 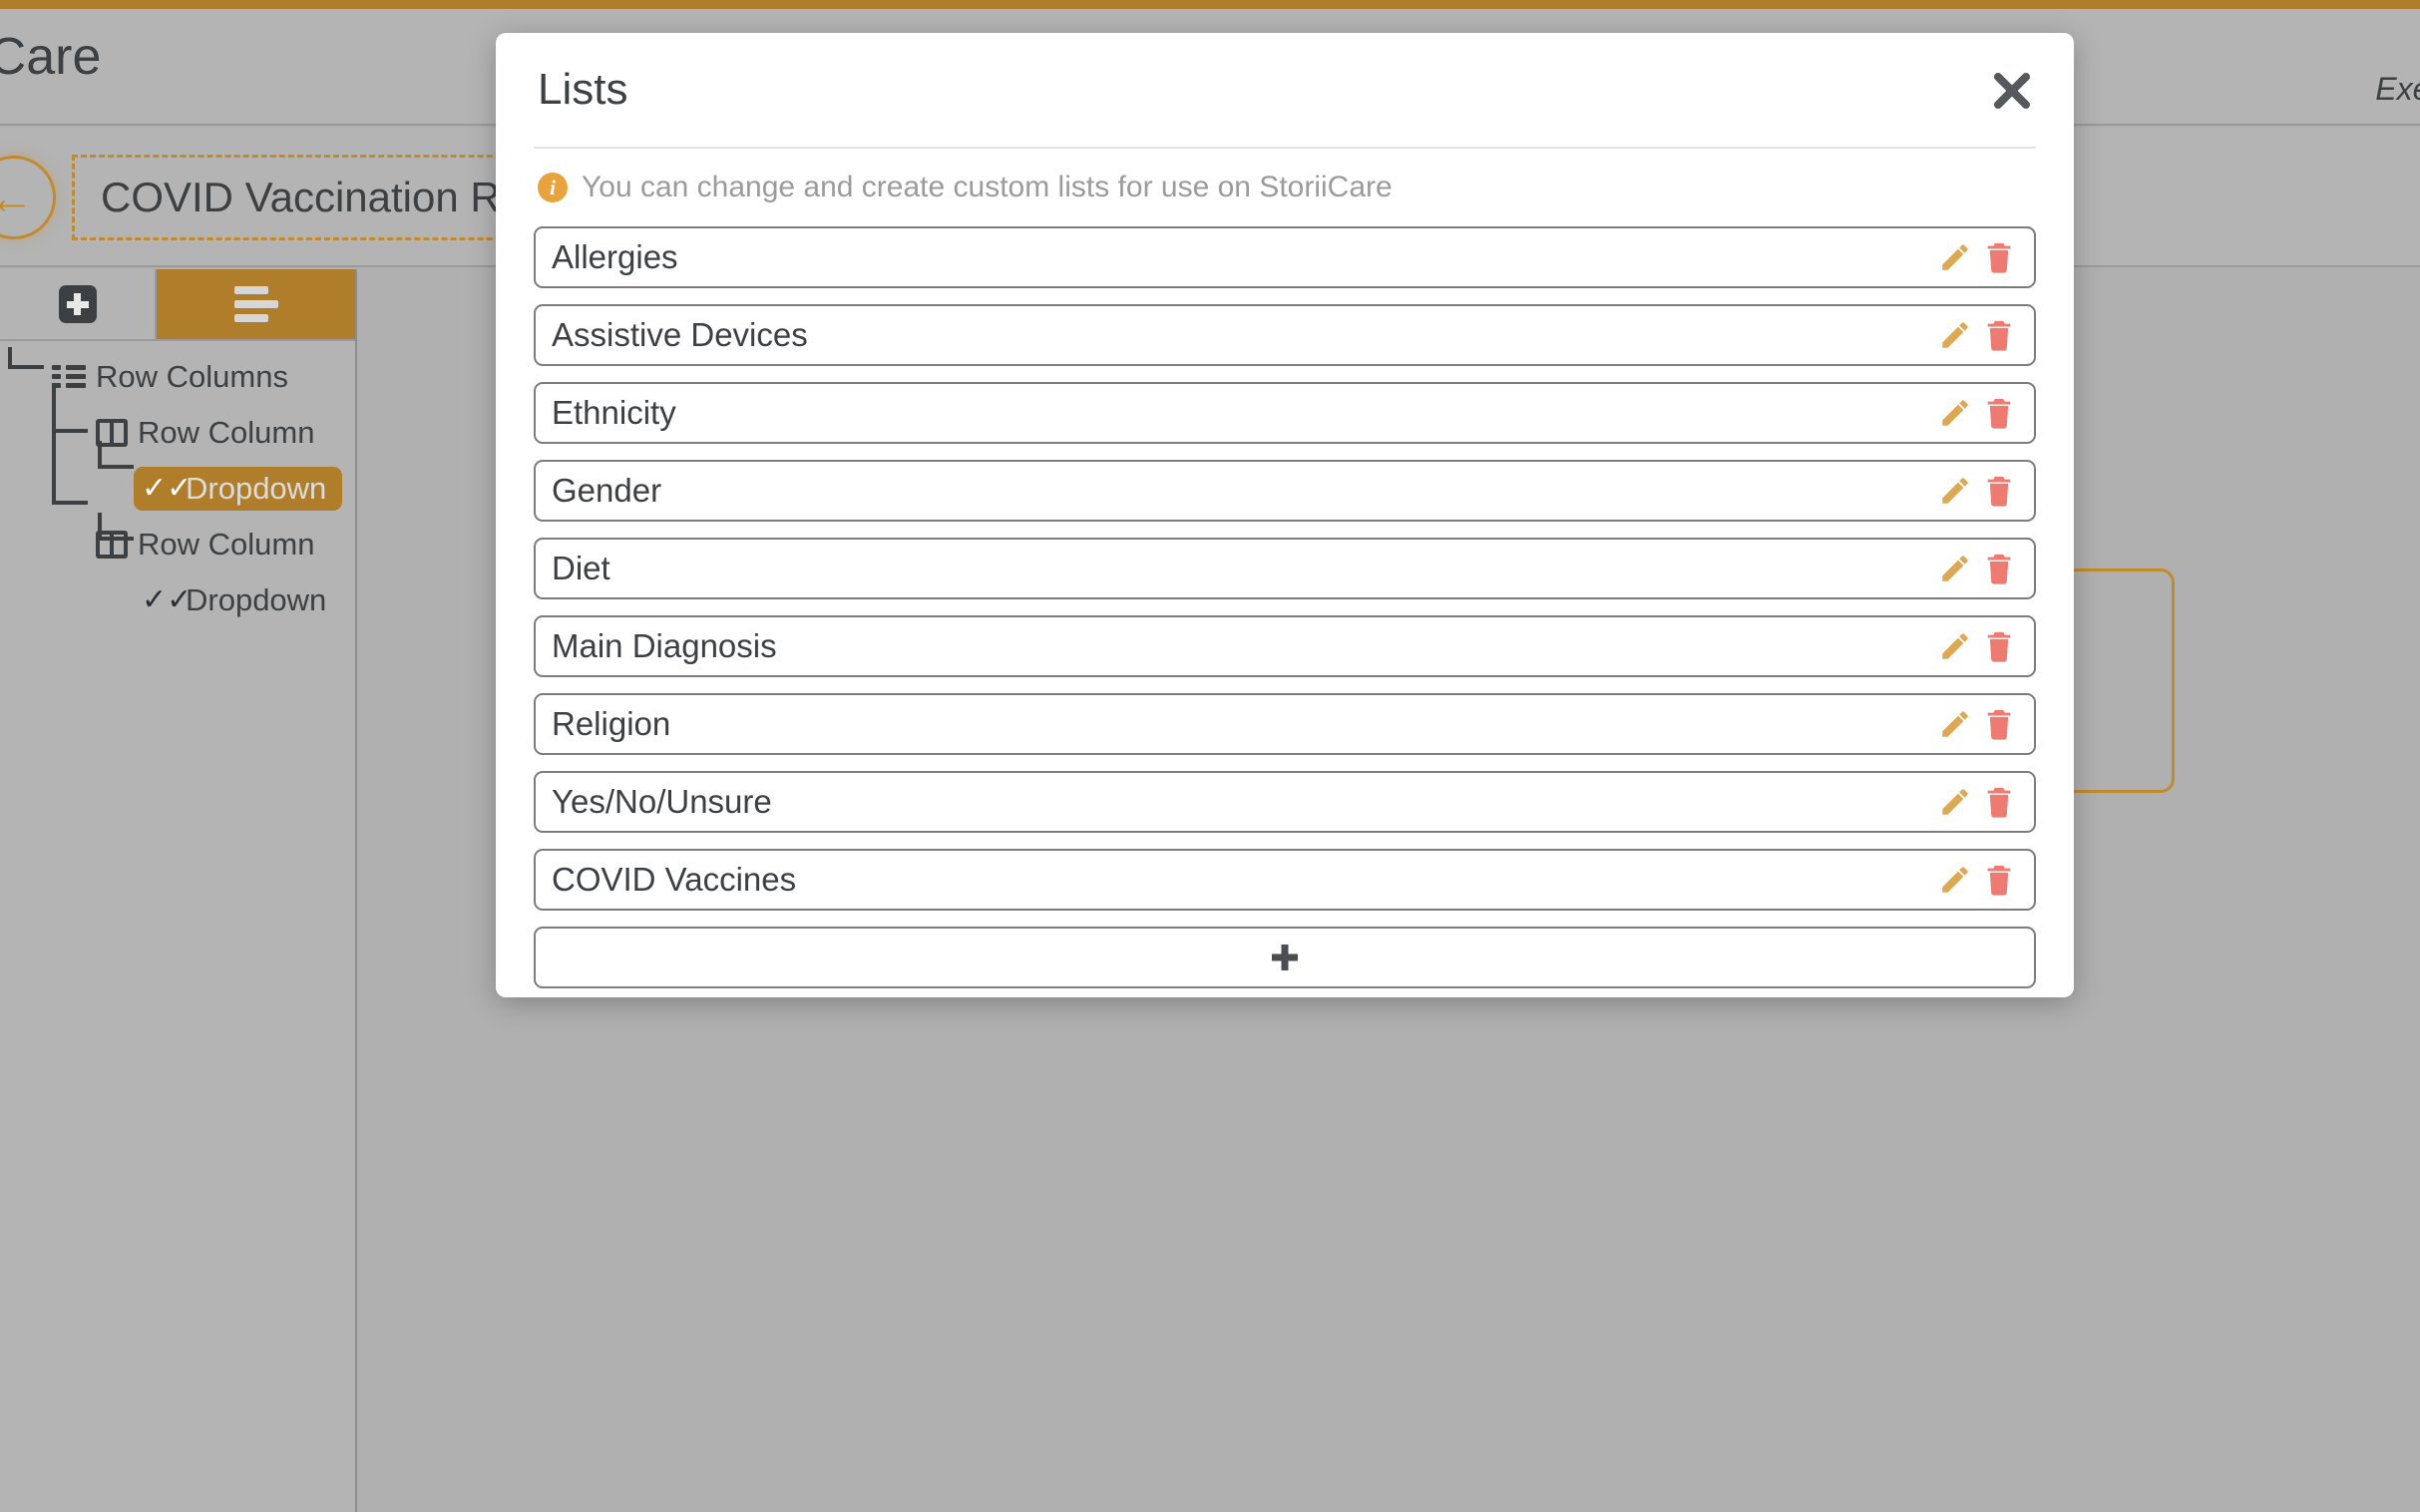 I want to click on tree-item-dropdown-1: ✓✓ Dropdown, so click(x=177, y=489).